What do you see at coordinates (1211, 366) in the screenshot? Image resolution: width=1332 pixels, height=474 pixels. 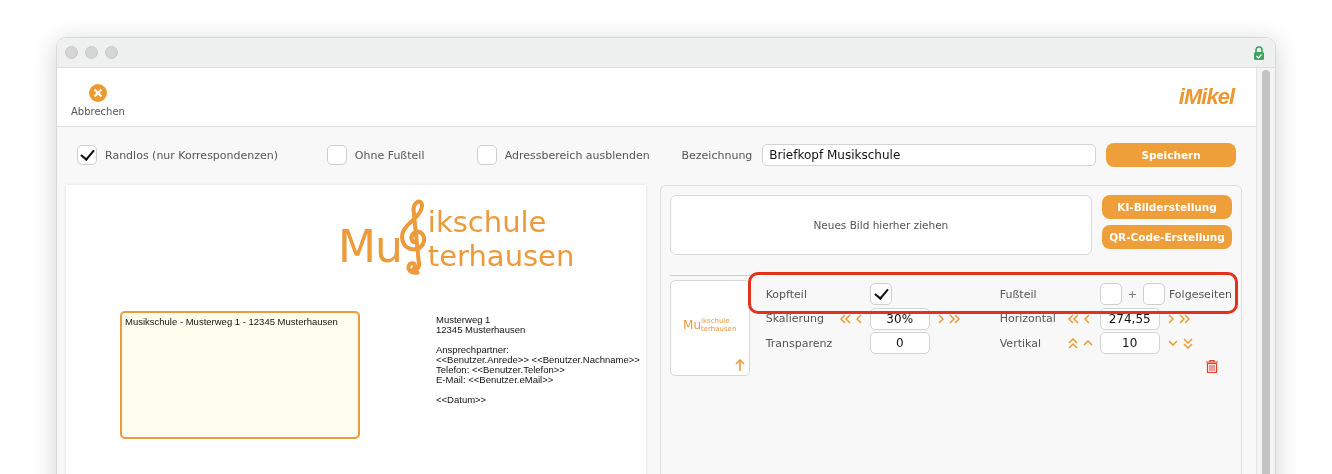 I see `trash-icon` at bounding box center [1211, 366].